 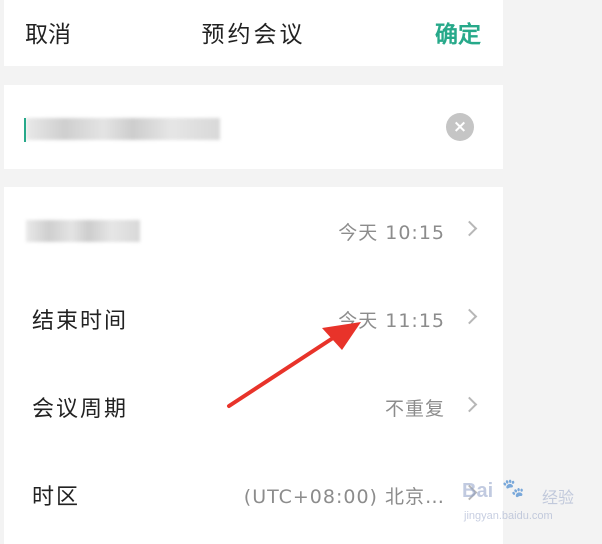 I want to click on baidu-watermark: Bai 🐾 经验 jingyan.baidu.com, so click(x=528, y=504).